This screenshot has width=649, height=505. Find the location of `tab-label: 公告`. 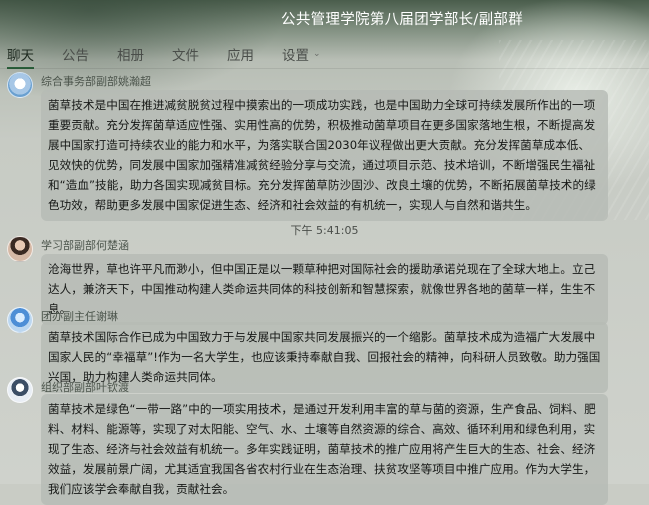

tab-label: 公告 is located at coordinates (75, 56).